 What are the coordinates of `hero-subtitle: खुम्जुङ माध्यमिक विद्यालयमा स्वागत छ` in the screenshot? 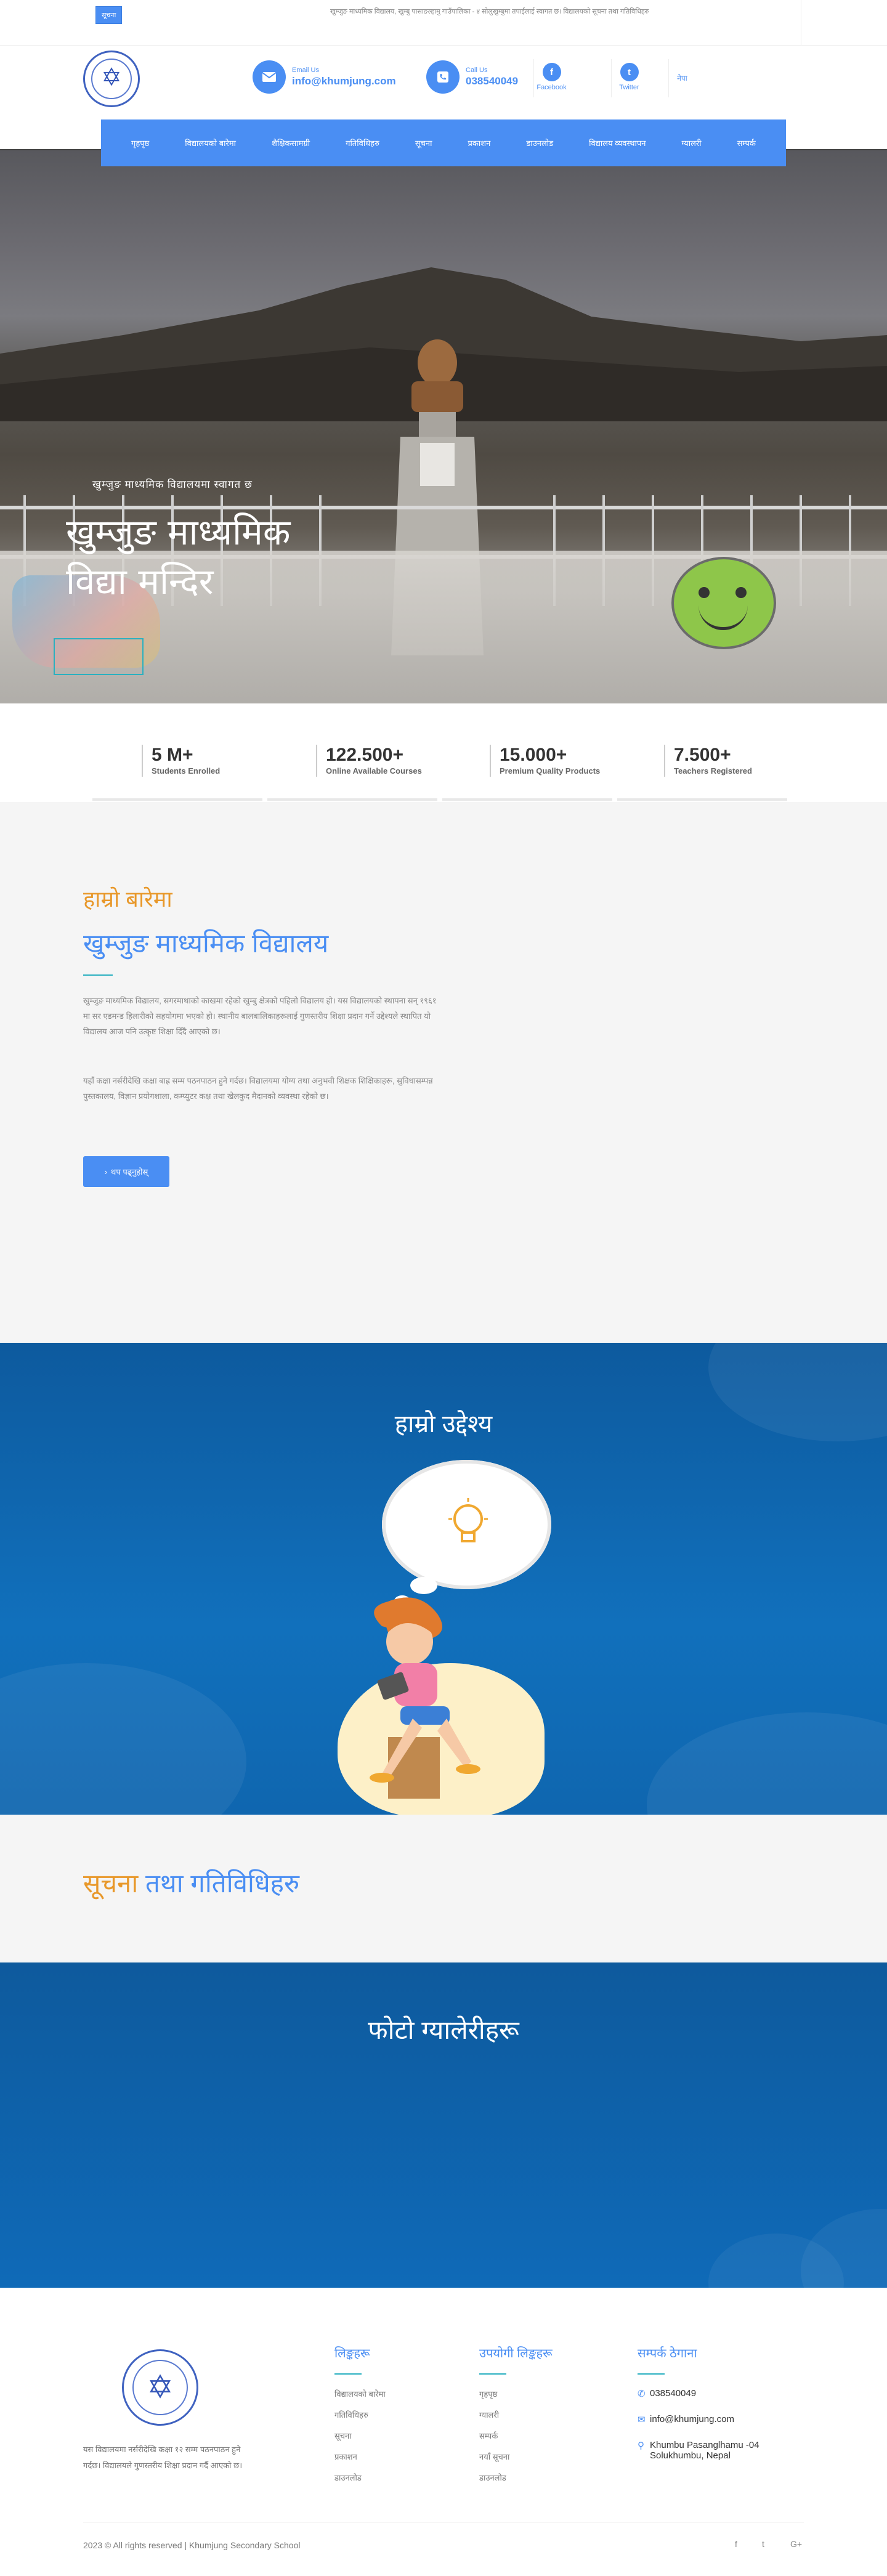 It's located at (172, 484).